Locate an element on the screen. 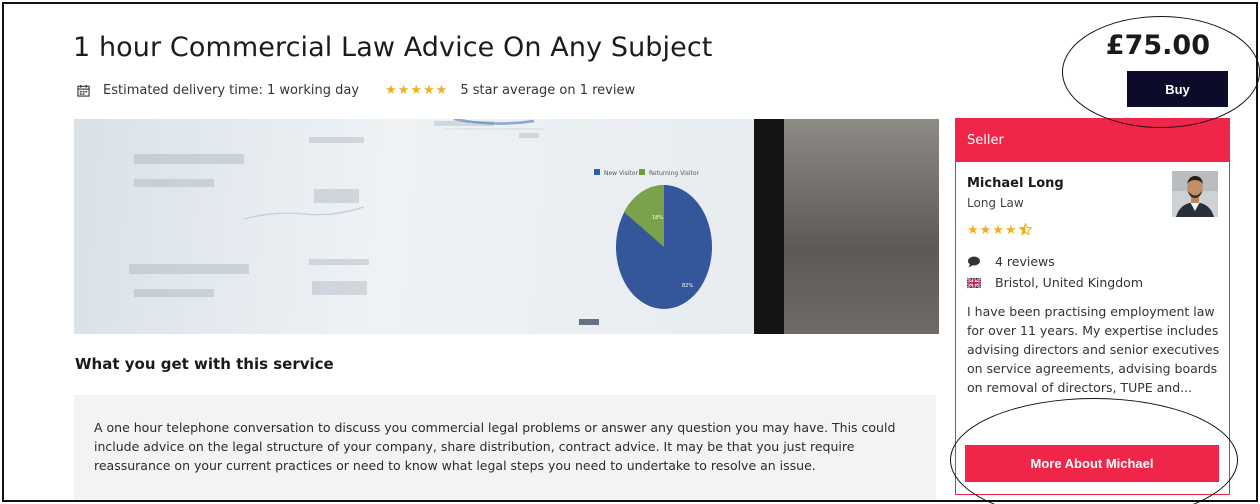 This screenshot has height=504, width=1260. price: £75.00 is located at coordinates (1157, 45).